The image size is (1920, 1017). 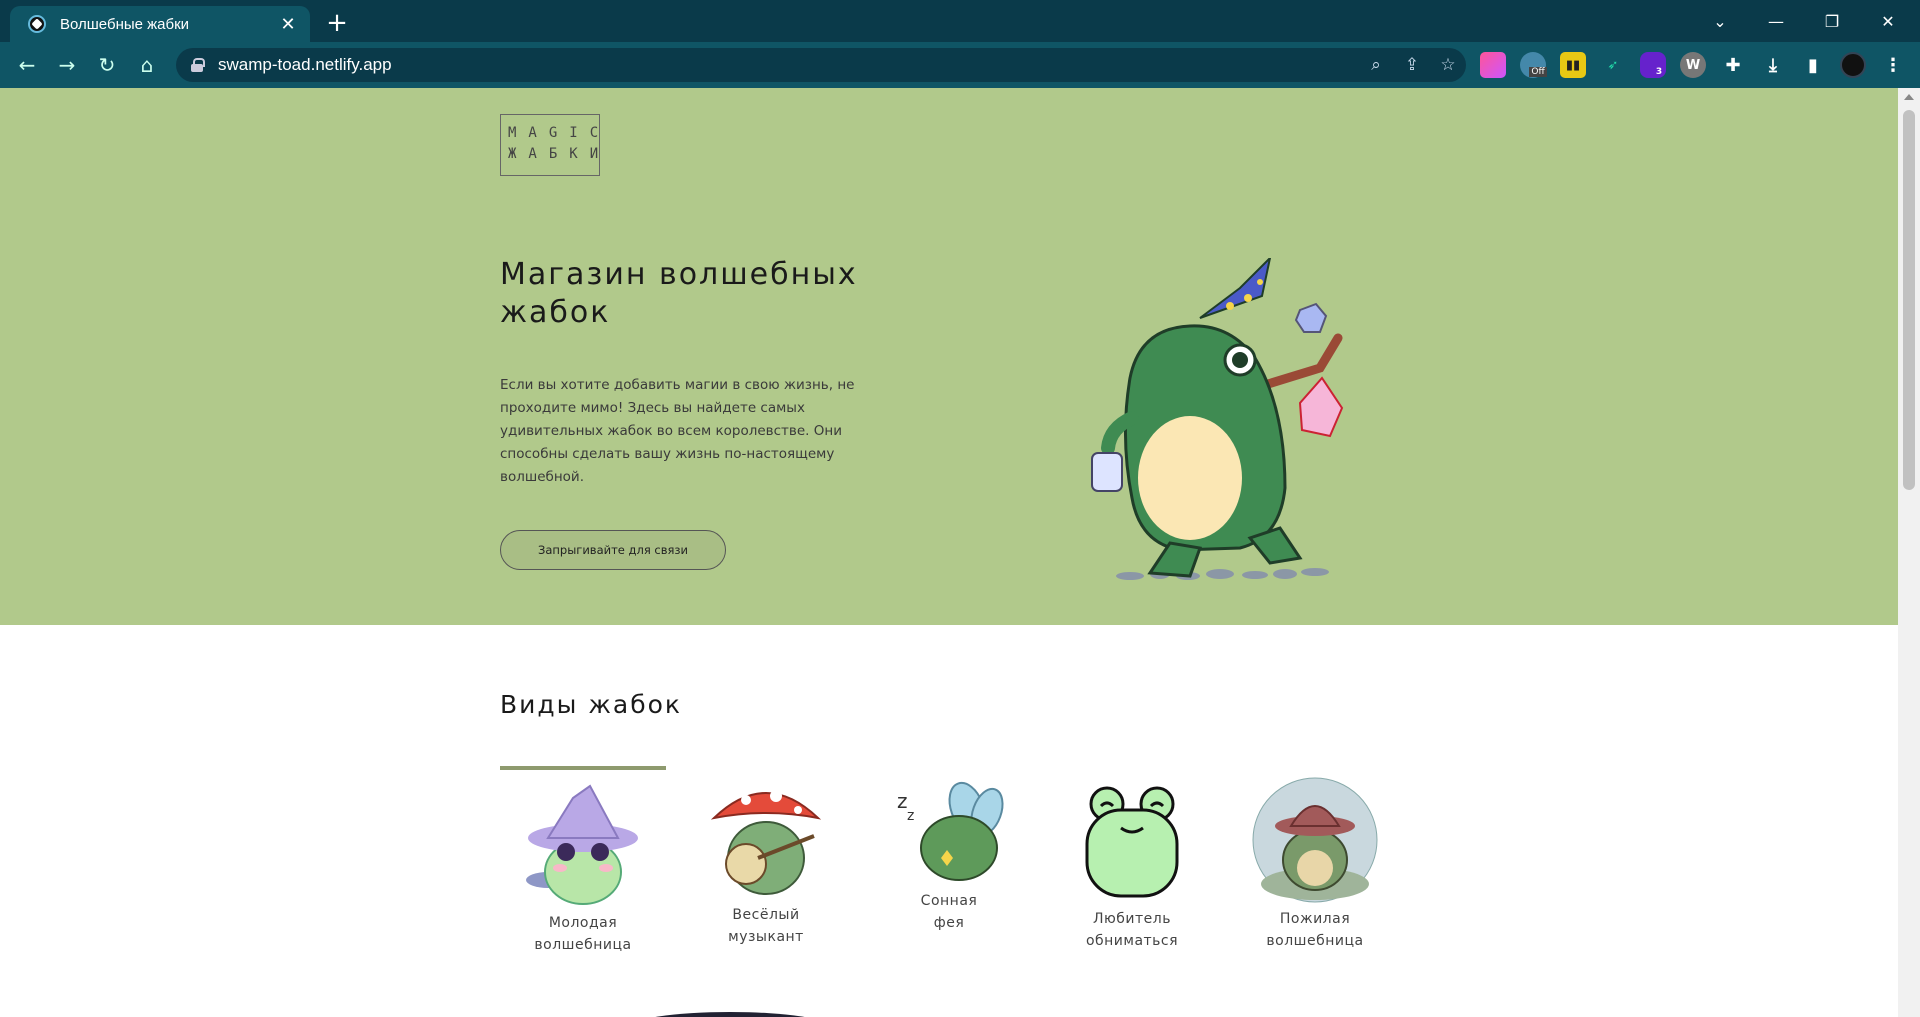 What do you see at coordinates (1693, 65) in the screenshot?
I see `extension-w-icon: W` at bounding box center [1693, 65].